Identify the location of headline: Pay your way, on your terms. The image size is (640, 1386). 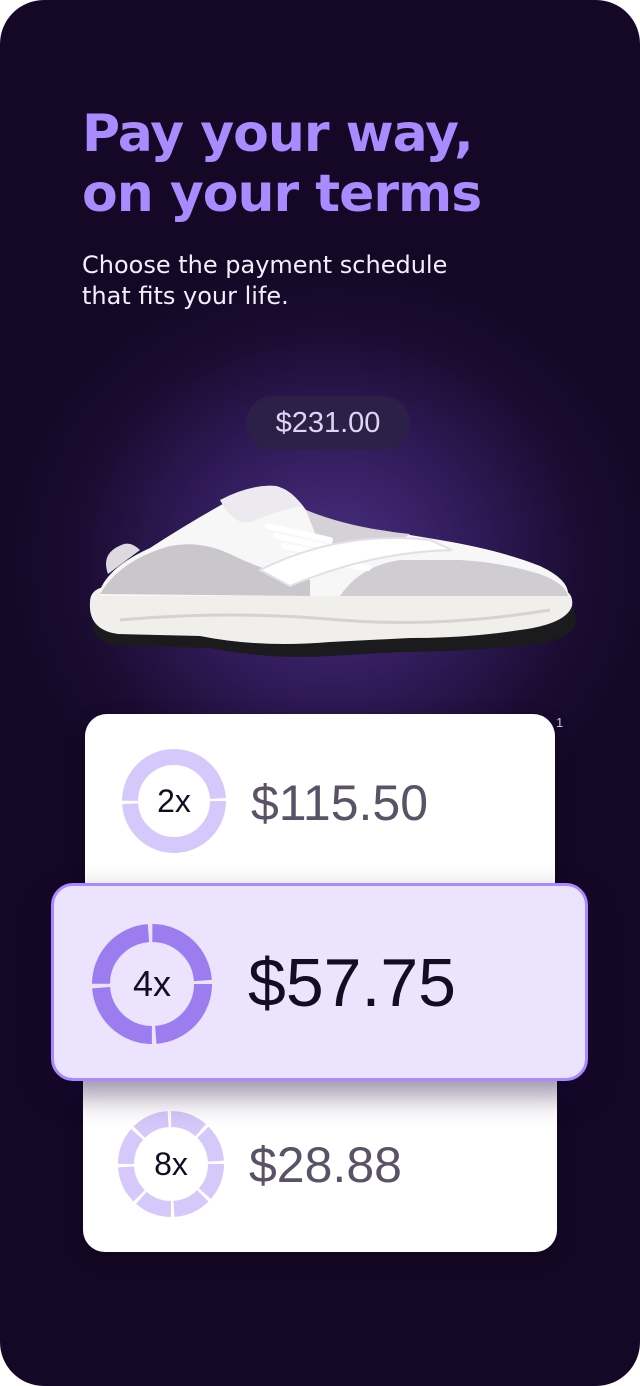
(282, 164).